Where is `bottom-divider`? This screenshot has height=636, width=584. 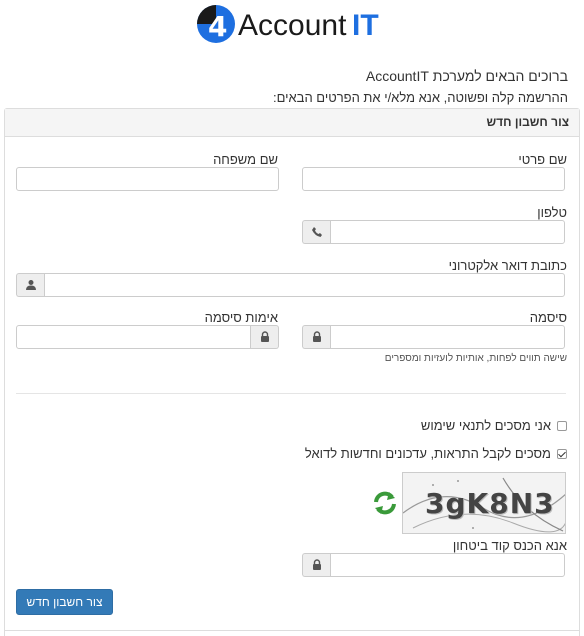 bottom-divider is located at coordinates (292, 630).